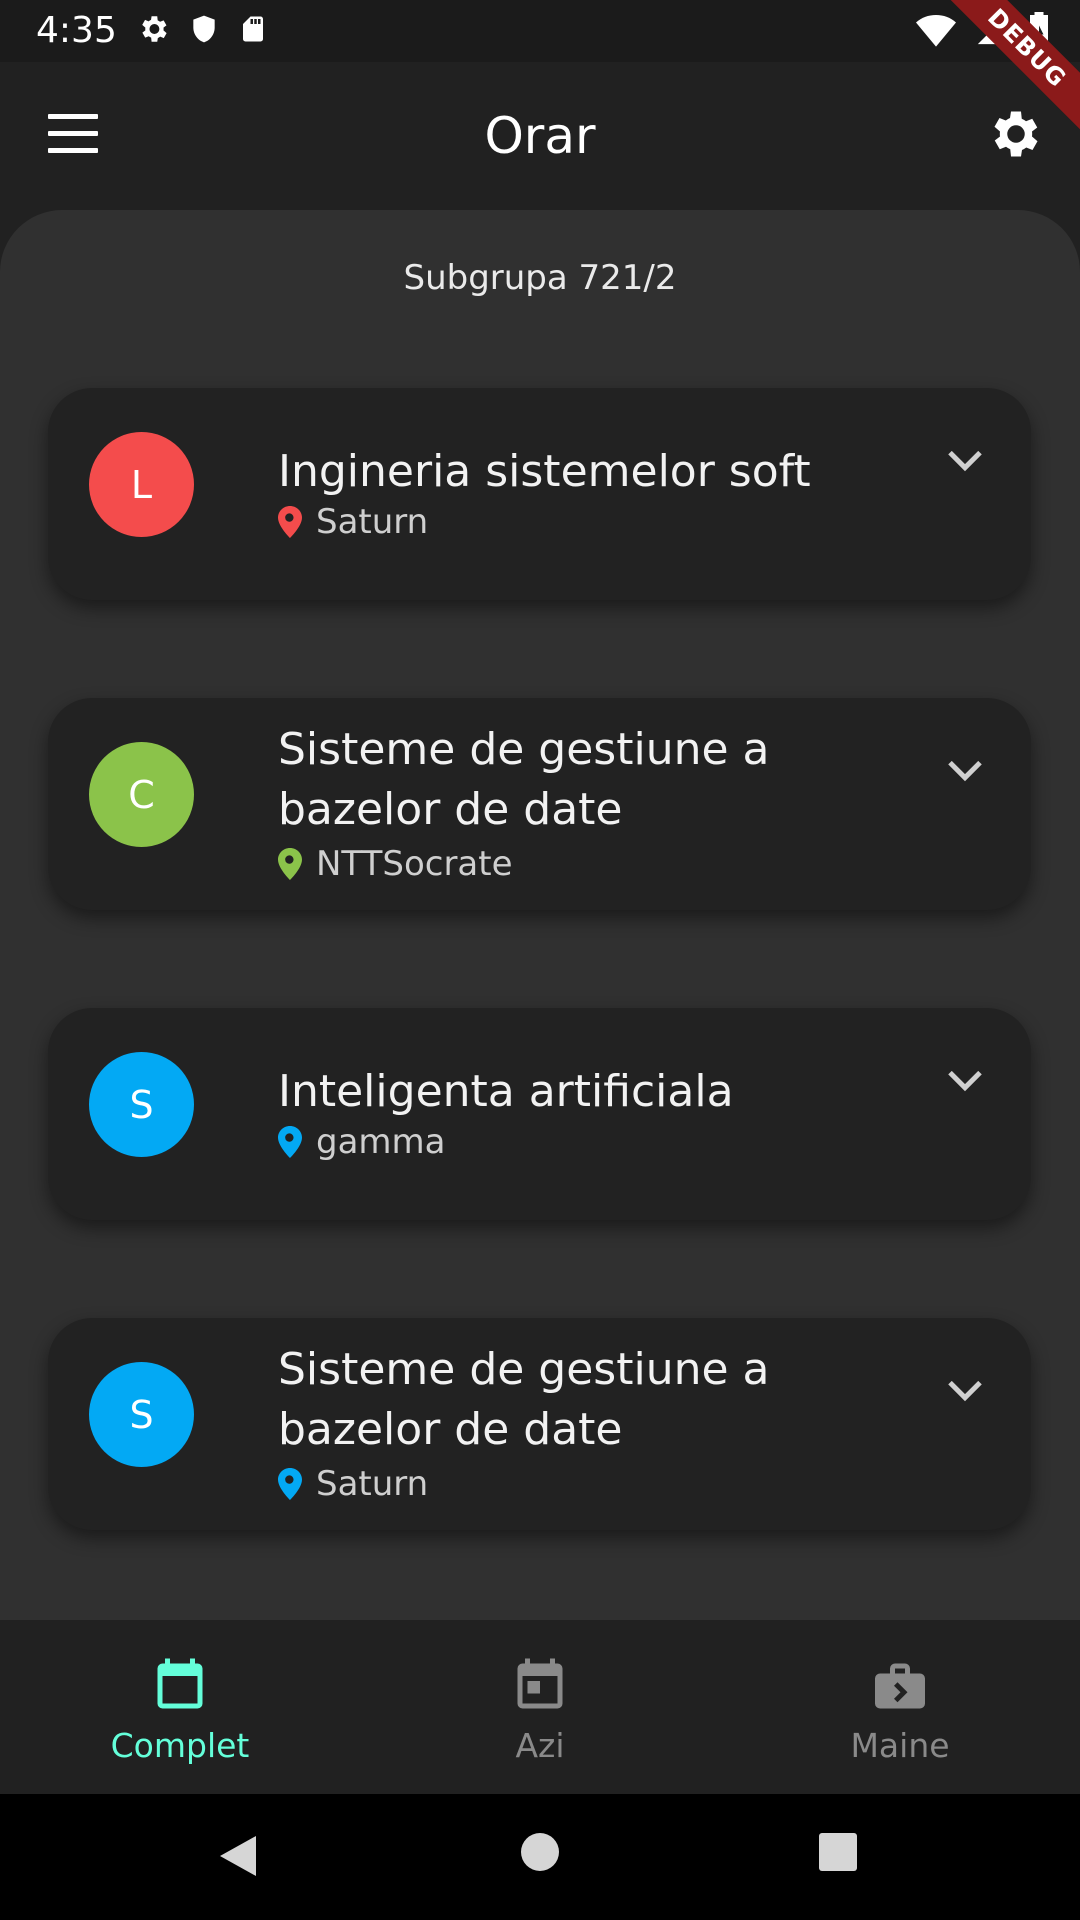  What do you see at coordinates (900, 1745) in the screenshot?
I see `nav-label-maine: Maine` at bounding box center [900, 1745].